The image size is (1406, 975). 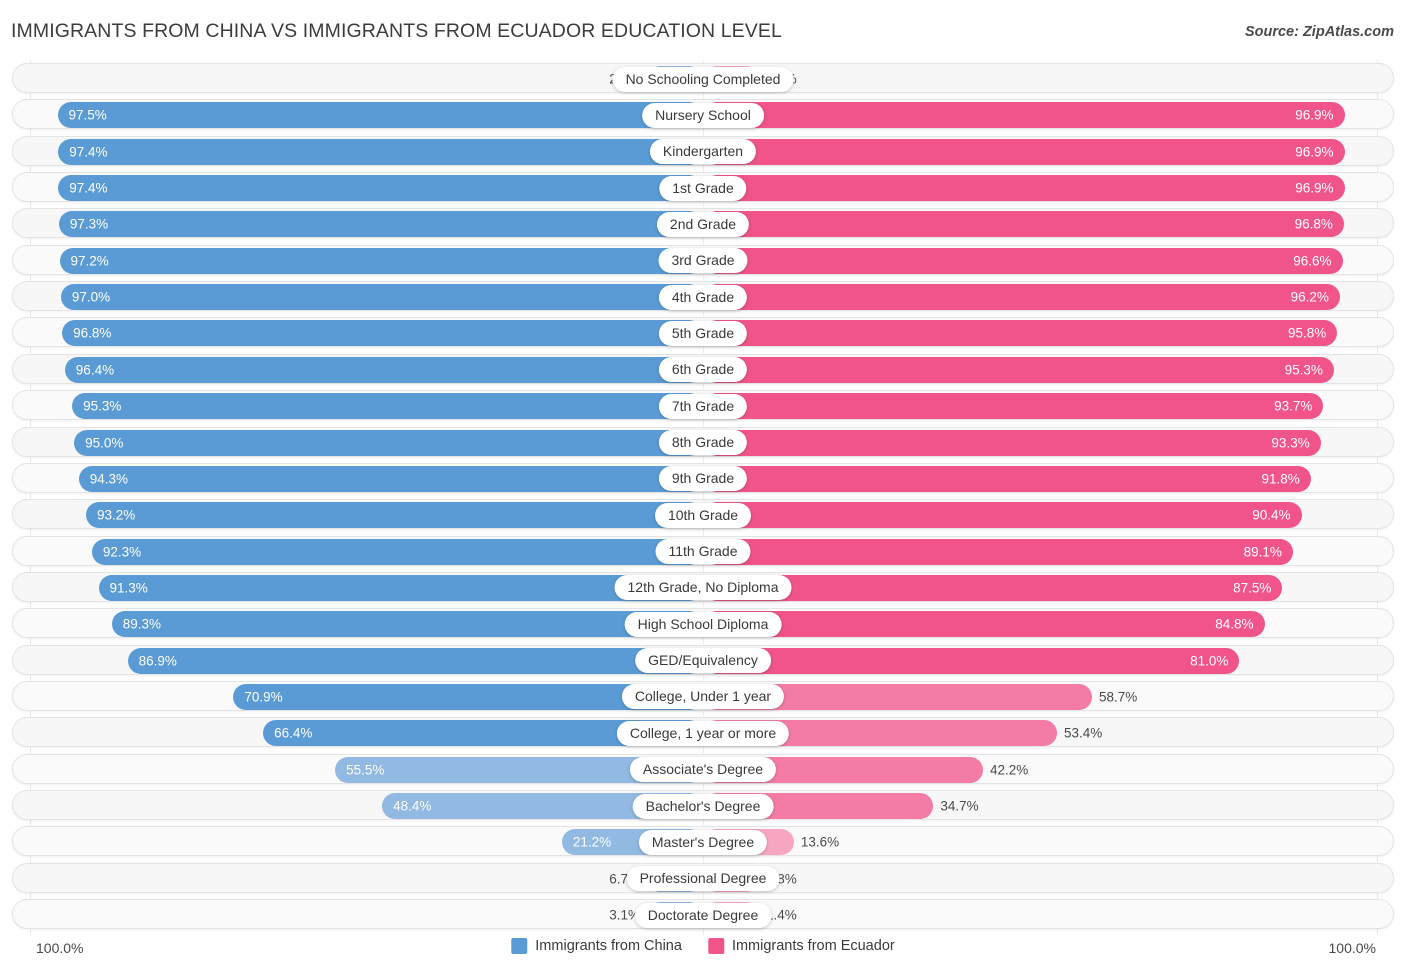 I want to click on category-label: 10th Grade, so click(x=703, y=515).